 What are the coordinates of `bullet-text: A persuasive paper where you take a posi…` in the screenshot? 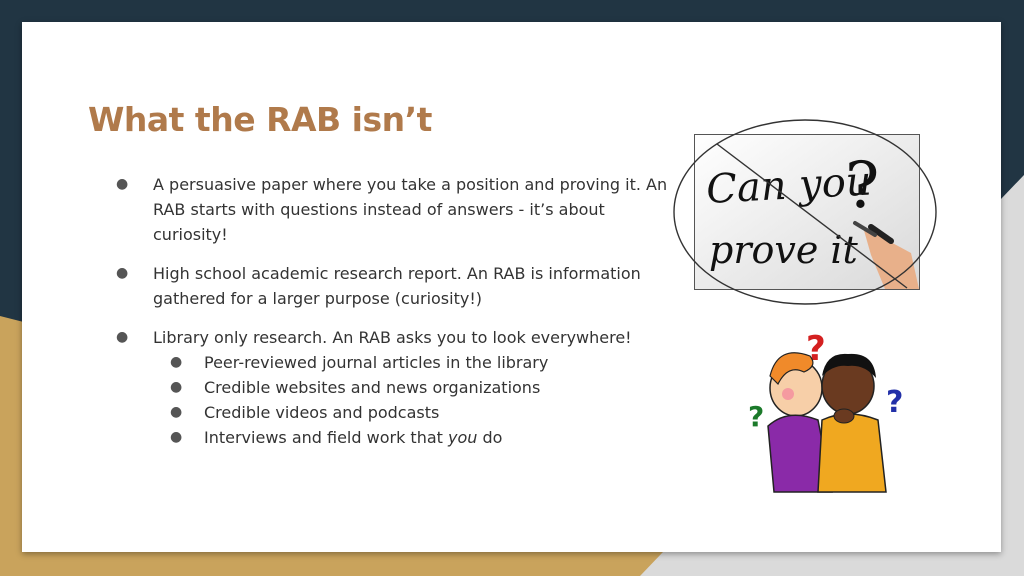 It's located at (410, 209).